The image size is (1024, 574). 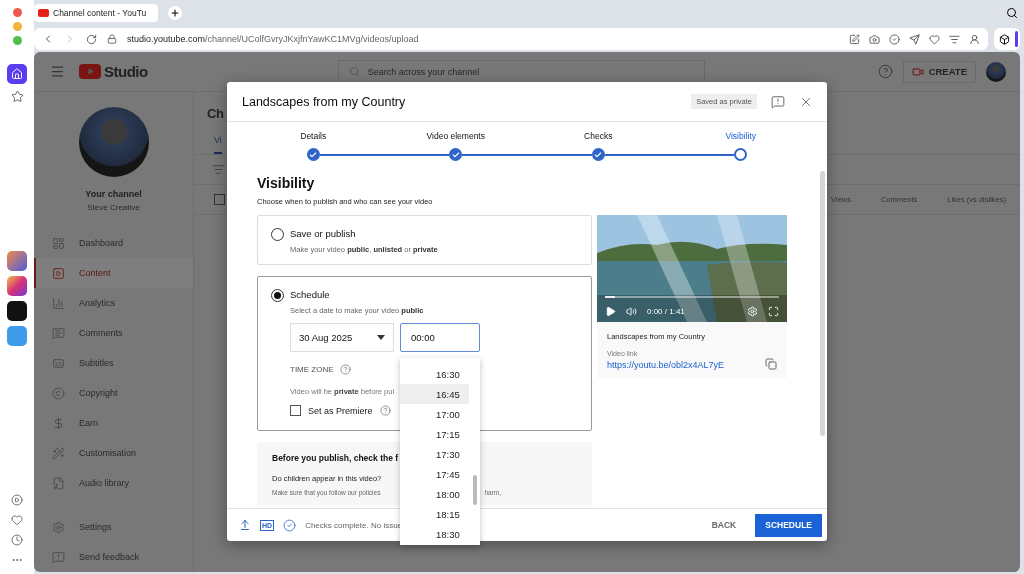 What do you see at coordinates (455, 137) in the screenshot?
I see `step-label: Video elements` at bounding box center [455, 137].